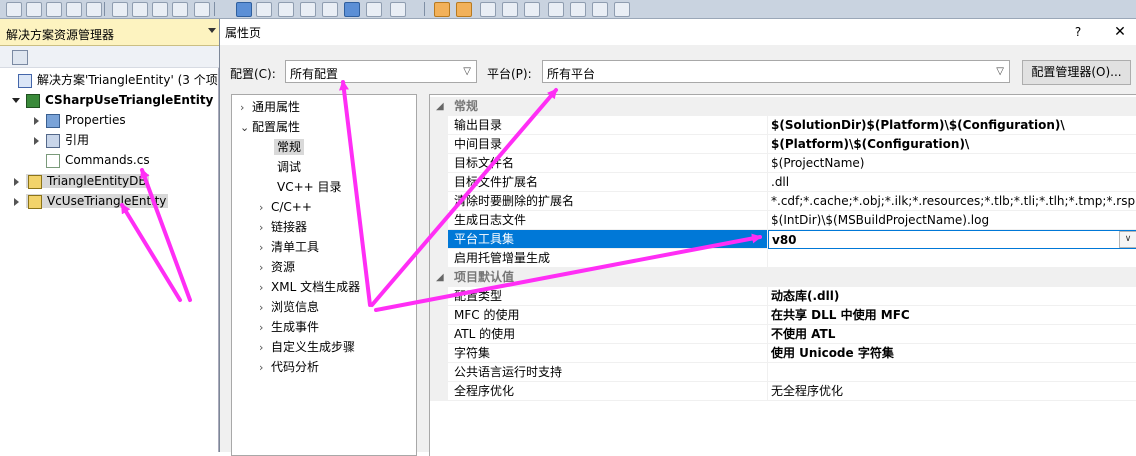 The height and width of the screenshot is (456, 1136). What do you see at coordinates (1120, 32) in the screenshot?
I see `close-button: ✕` at bounding box center [1120, 32].